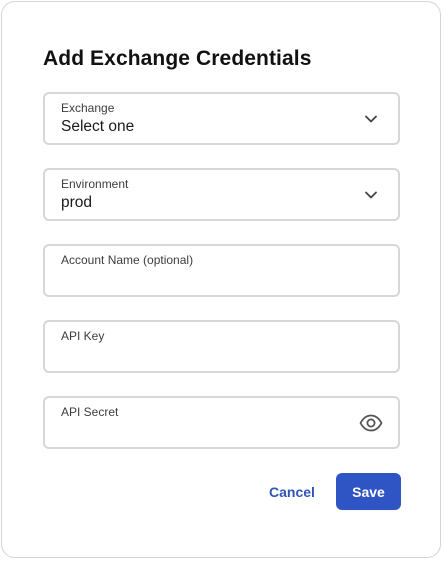  What do you see at coordinates (88, 108) in the screenshot?
I see `exchange-label: Exchange` at bounding box center [88, 108].